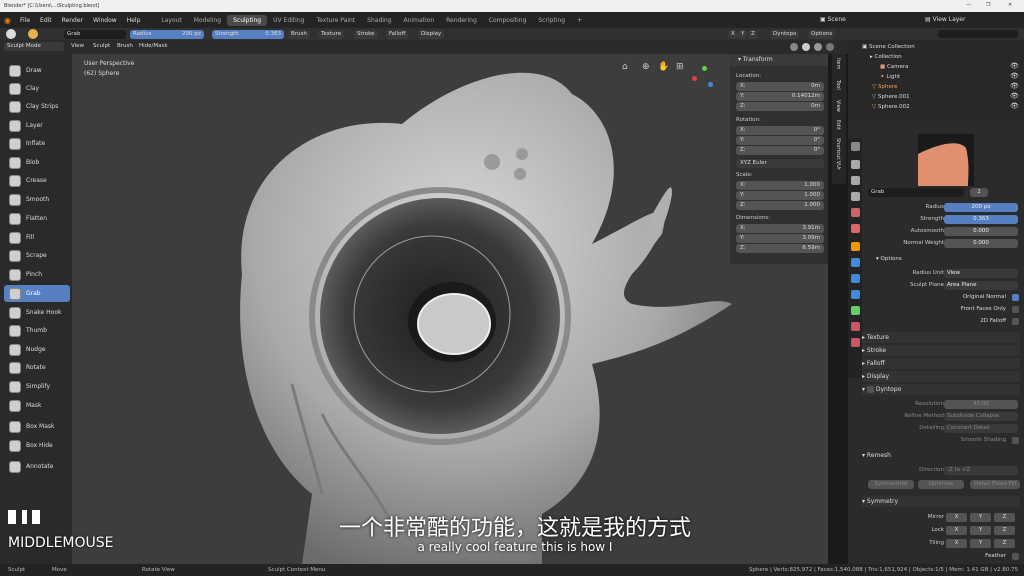 This screenshot has height=576, width=1024. Describe the element at coordinates (978, 34) in the screenshot. I see `outliner-search-input` at that location.